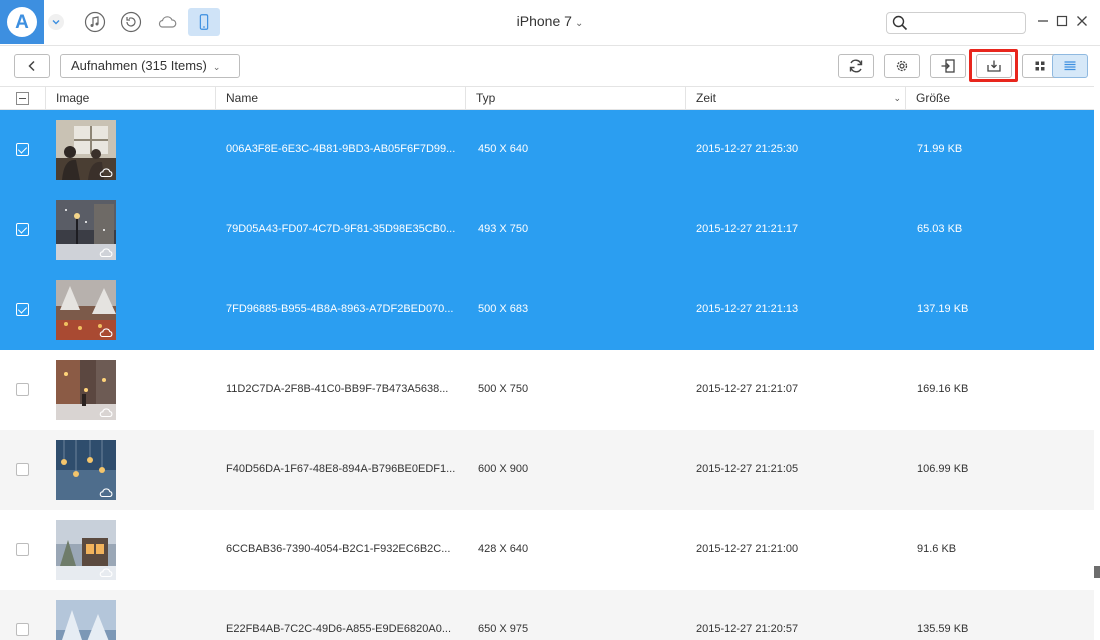 The image size is (1100, 640). I want to click on file-size: 71.99 KB, so click(940, 149).